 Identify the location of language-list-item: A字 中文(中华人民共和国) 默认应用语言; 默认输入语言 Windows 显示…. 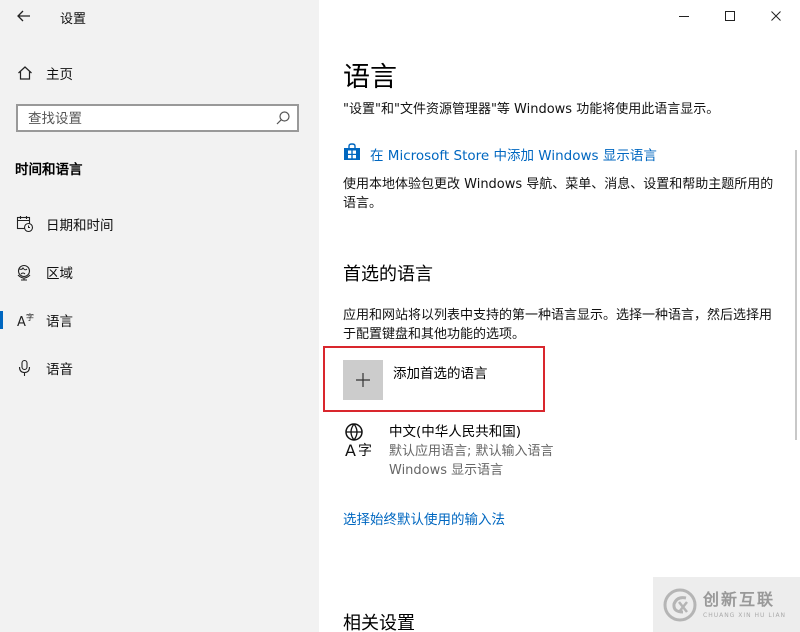
(493, 450).